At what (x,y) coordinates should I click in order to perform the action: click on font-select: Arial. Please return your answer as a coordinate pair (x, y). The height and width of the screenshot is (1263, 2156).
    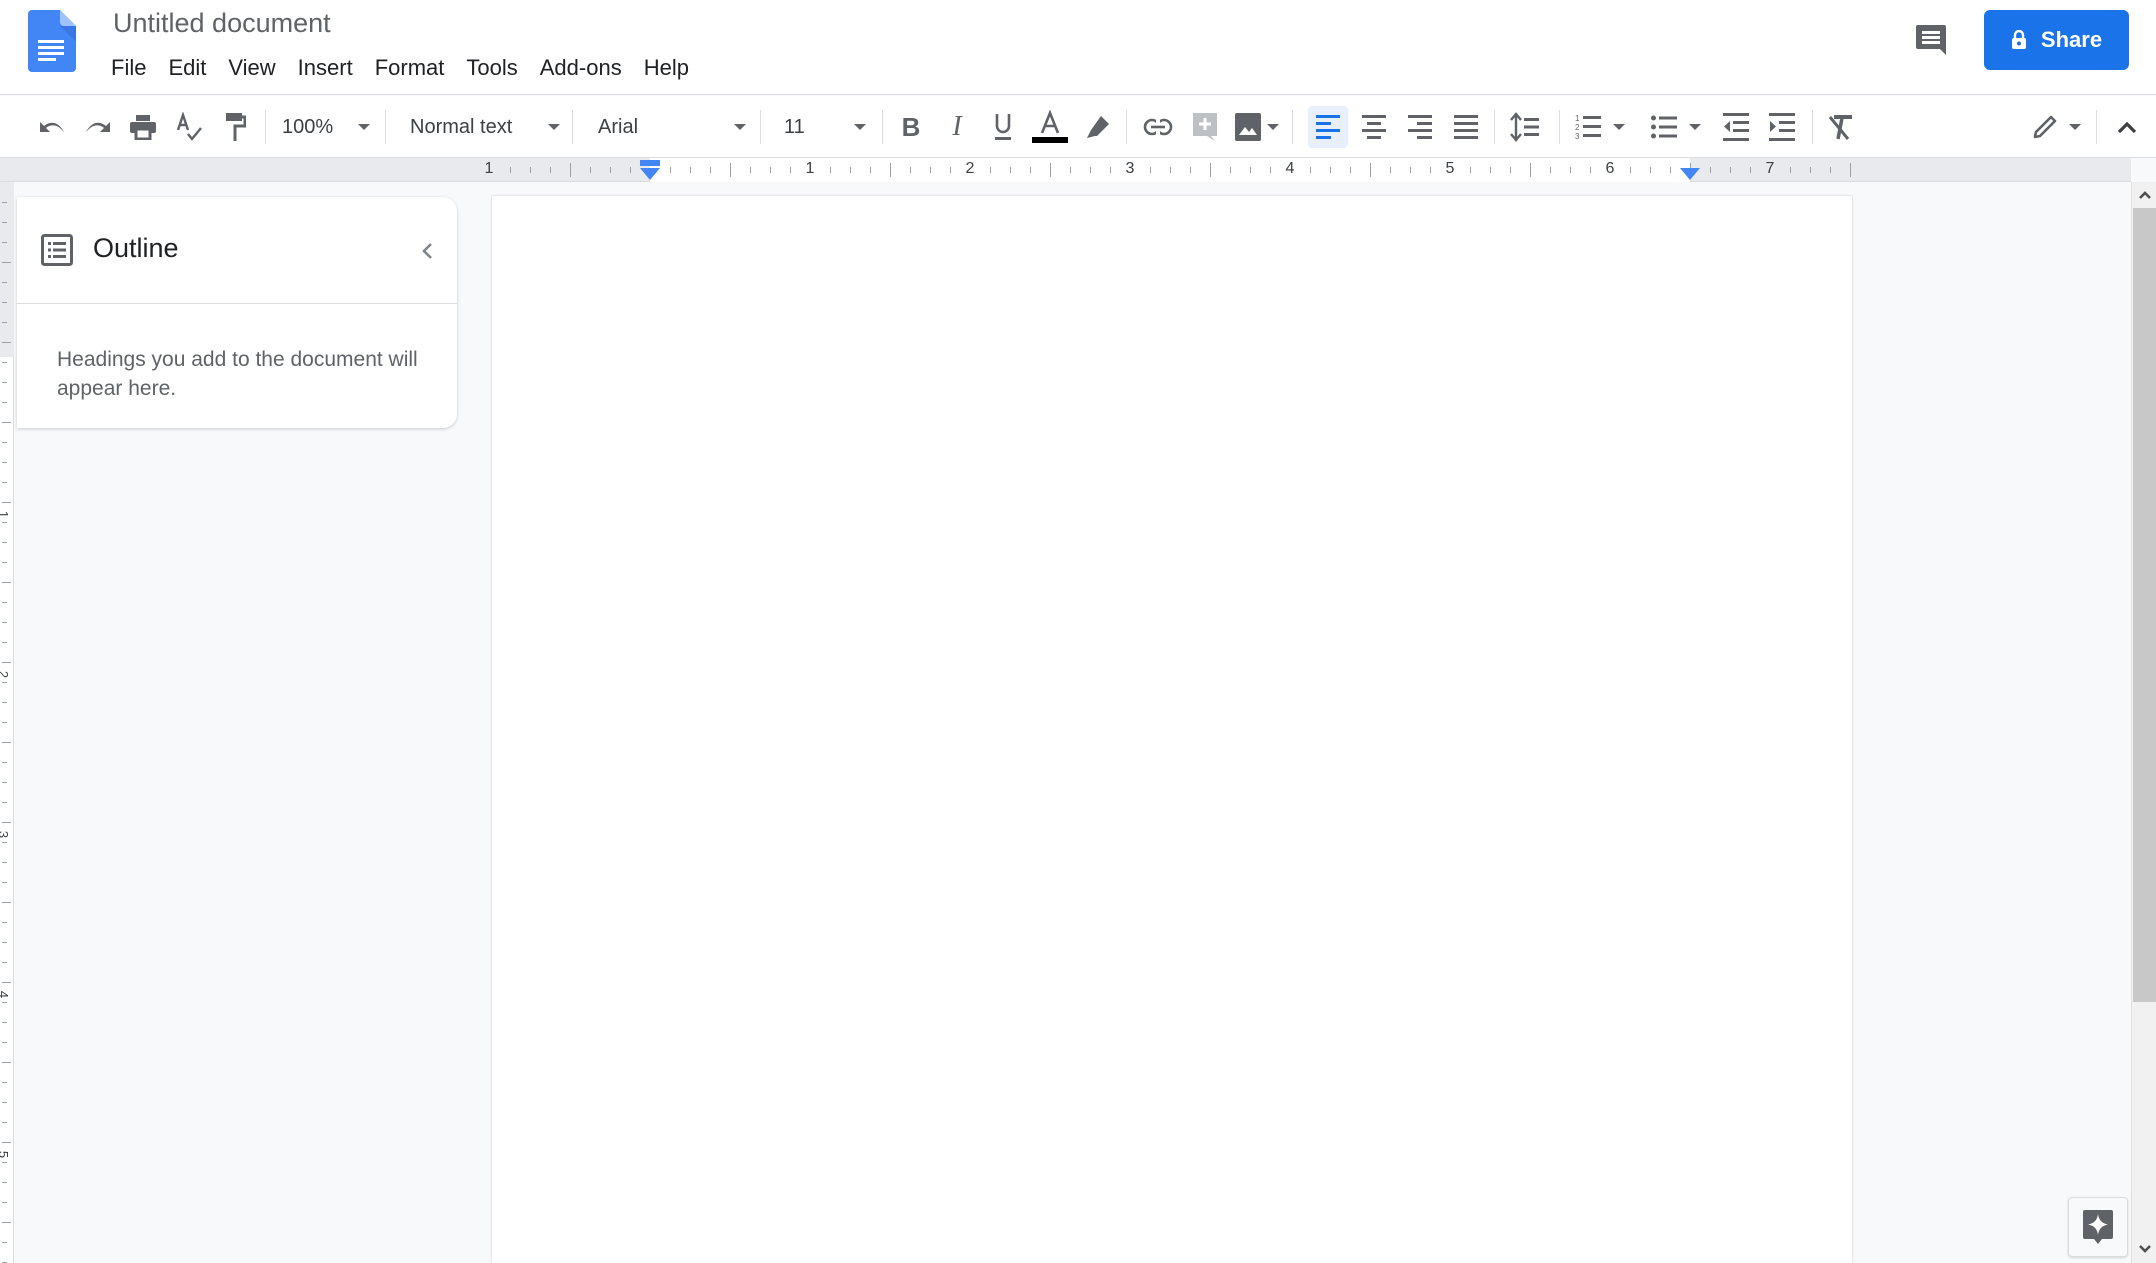
    Looking at the image, I should click on (669, 127).